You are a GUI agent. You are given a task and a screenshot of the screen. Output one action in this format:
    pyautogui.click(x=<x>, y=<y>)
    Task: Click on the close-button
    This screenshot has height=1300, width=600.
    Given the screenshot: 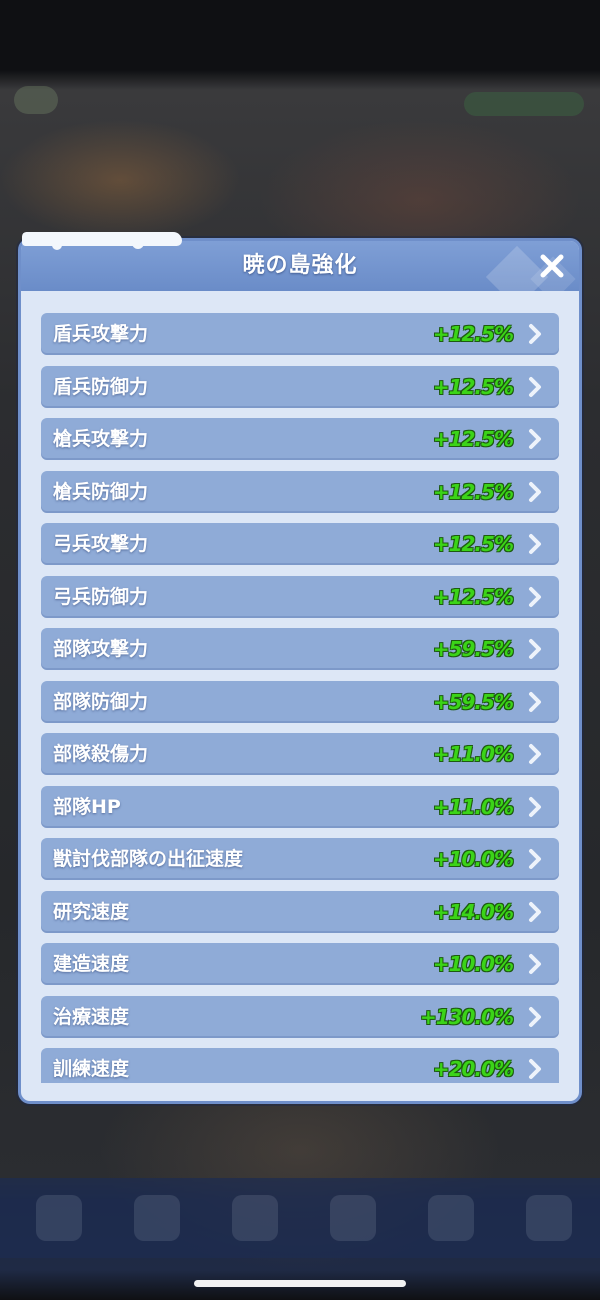 What is the action you would take?
    pyautogui.click(x=552, y=266)
    